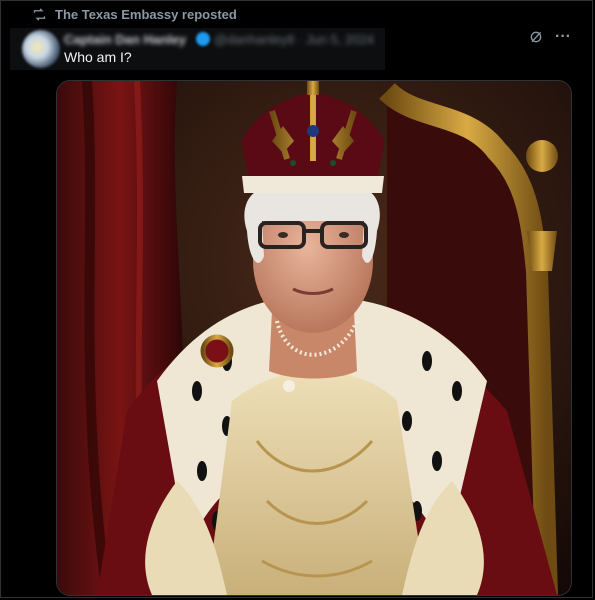  I want to click on repost-indicator: The Texas Embassy reposted, so click(134, 14).